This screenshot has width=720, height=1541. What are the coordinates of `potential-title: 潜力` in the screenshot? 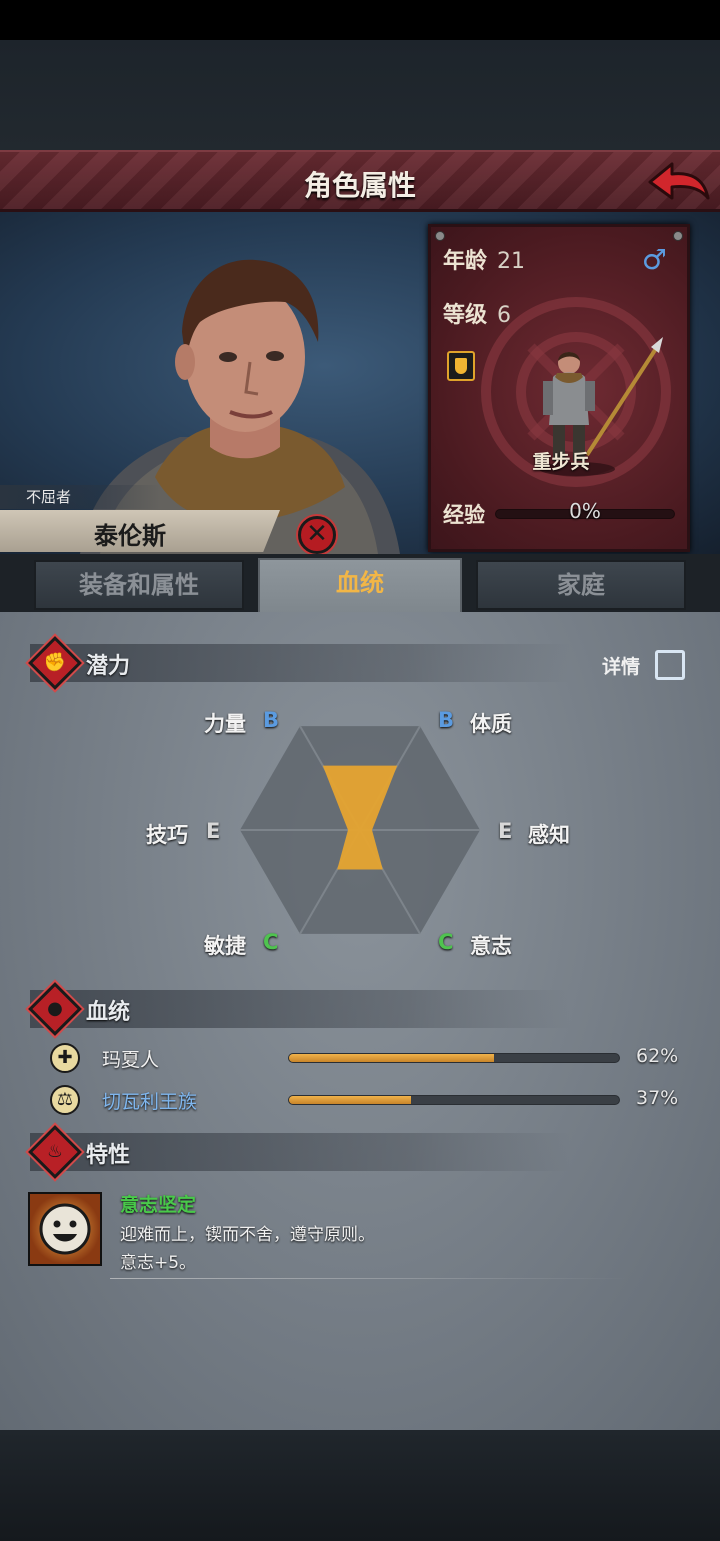 It's located at (108, 666).